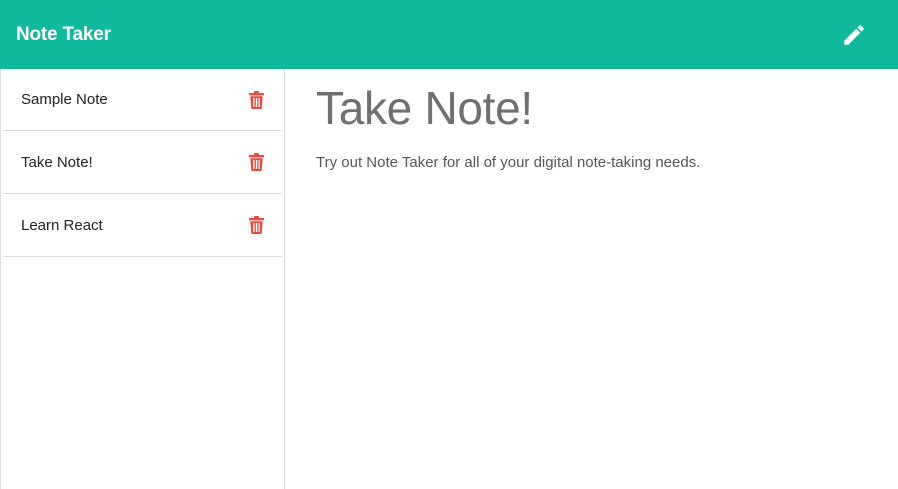  What do you see at coordinates (592, 108) in the screenshot?
I see `note-title-field: Take Note!` at bounding box center [592, 108].